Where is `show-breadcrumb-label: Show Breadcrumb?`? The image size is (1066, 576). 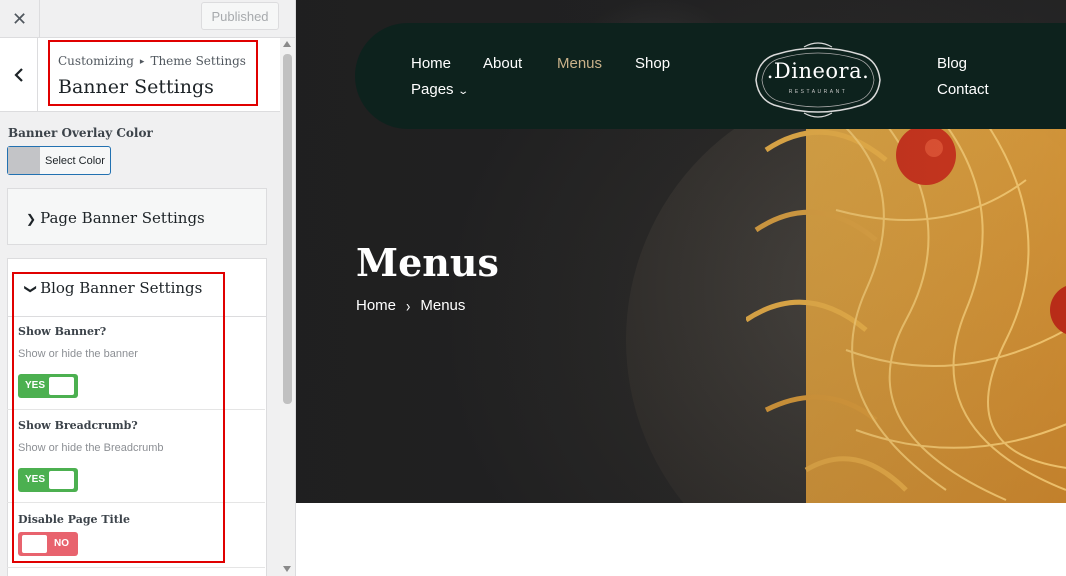 show-breadcrumb-label: Show Breadcrumb? is located at coordinates (78, 425).